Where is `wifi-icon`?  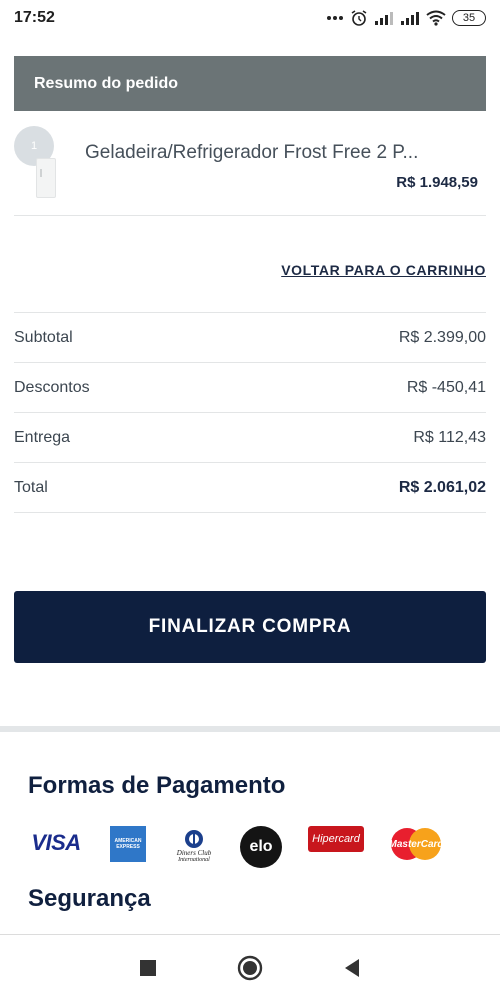
wifi-icon is located at coordinates (436, 18).